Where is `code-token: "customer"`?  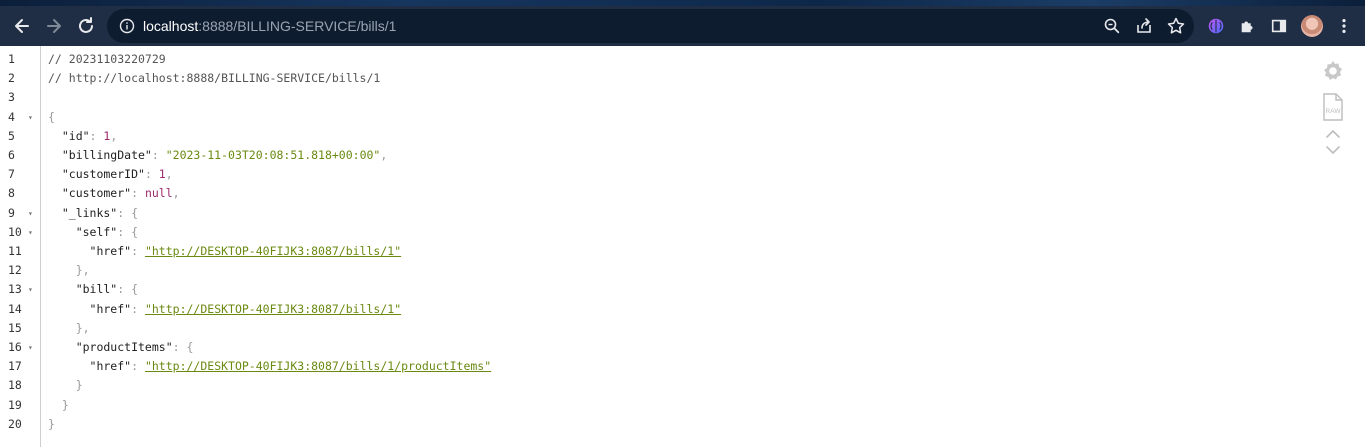
code-token: "customer" is located at coordinates (90, 193).